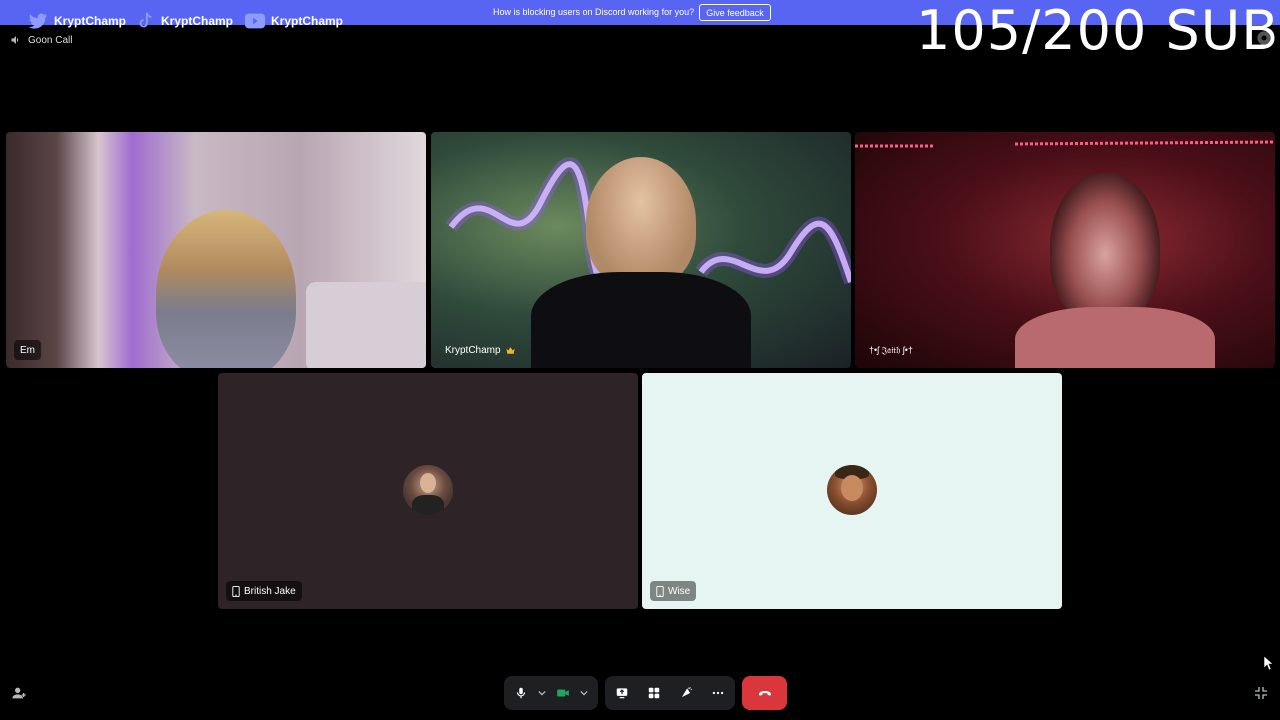  What do you see at coordinates (38, 21) in the screenshot?
I see `twitter-icon` at bounding box center [38, 21].